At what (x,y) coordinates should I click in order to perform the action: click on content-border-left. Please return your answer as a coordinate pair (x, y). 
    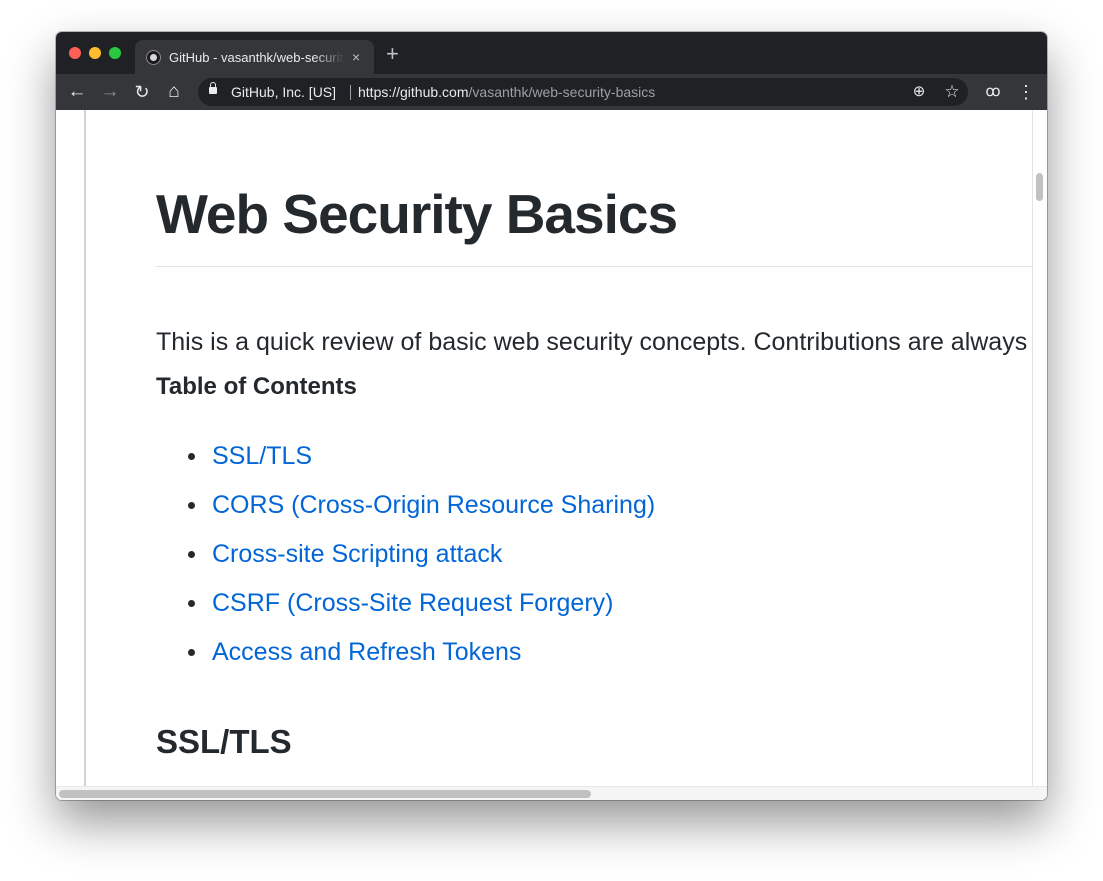
    Looking at the image, I should click on (85, 448).